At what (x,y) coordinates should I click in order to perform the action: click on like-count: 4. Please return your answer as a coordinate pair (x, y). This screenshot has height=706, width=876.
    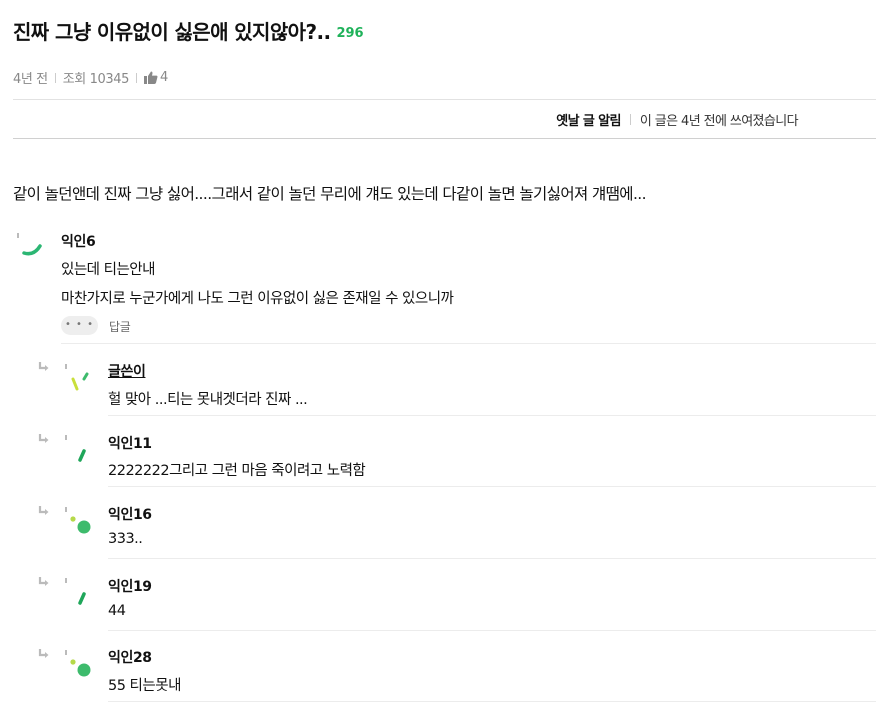
    Looking at the image, I should click on (155, 77).